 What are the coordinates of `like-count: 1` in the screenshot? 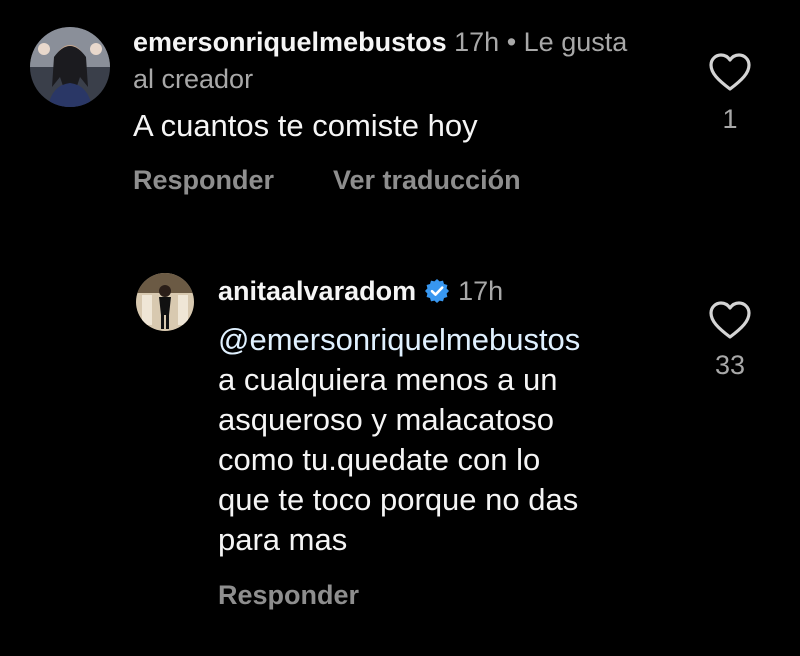 It's located at (730, 119).